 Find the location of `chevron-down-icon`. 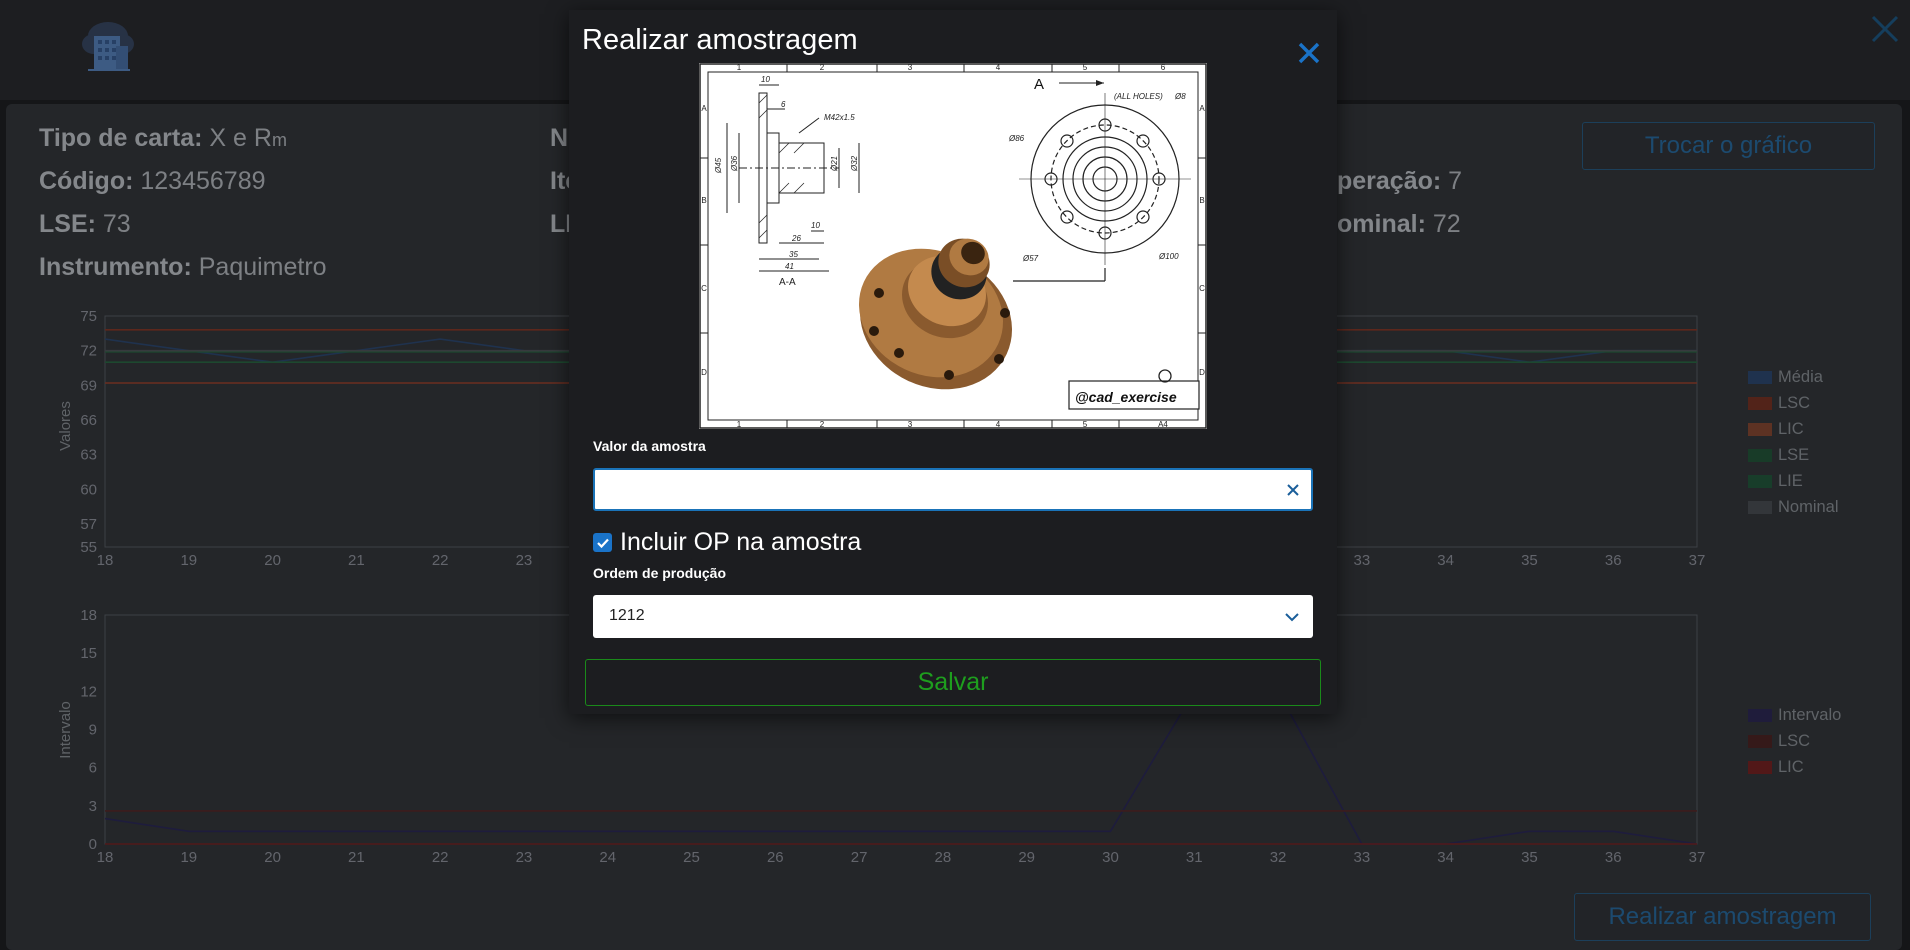

chevron-down-icon is located at coordinates (1292, 617).